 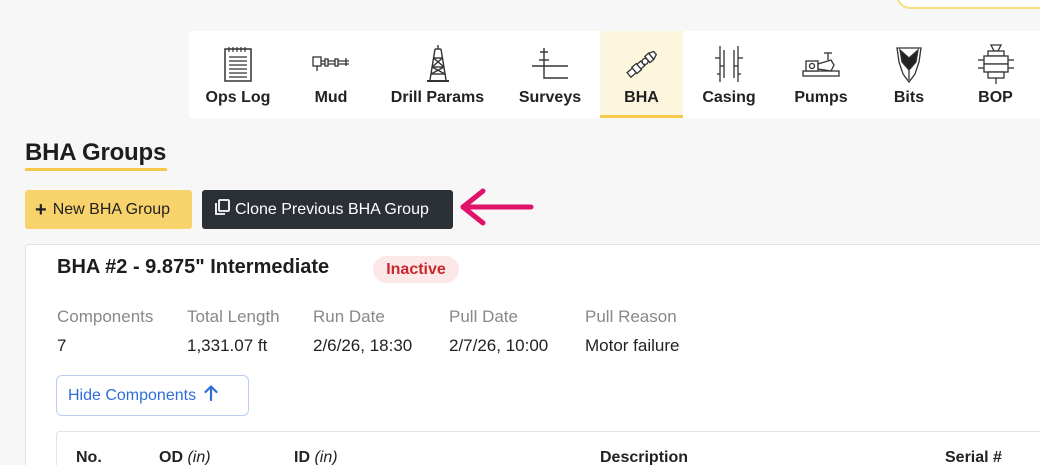 I want to click on new-bha-group-button: + New BHA Group, so click(x=108, y=209).